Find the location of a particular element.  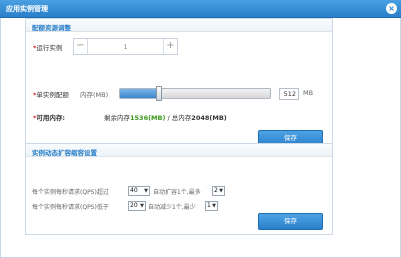

scale-up-max-value: 2 is located at coordinates (216, 190).